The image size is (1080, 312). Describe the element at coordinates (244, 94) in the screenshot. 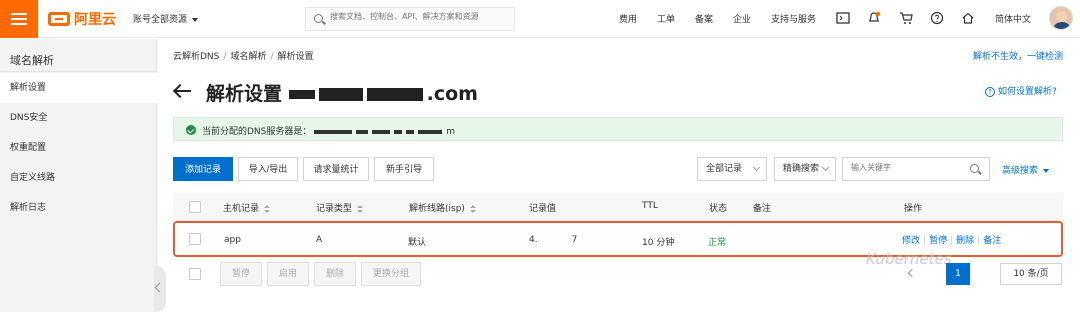

I see `page-title-prefix: 解析设置` at that location.